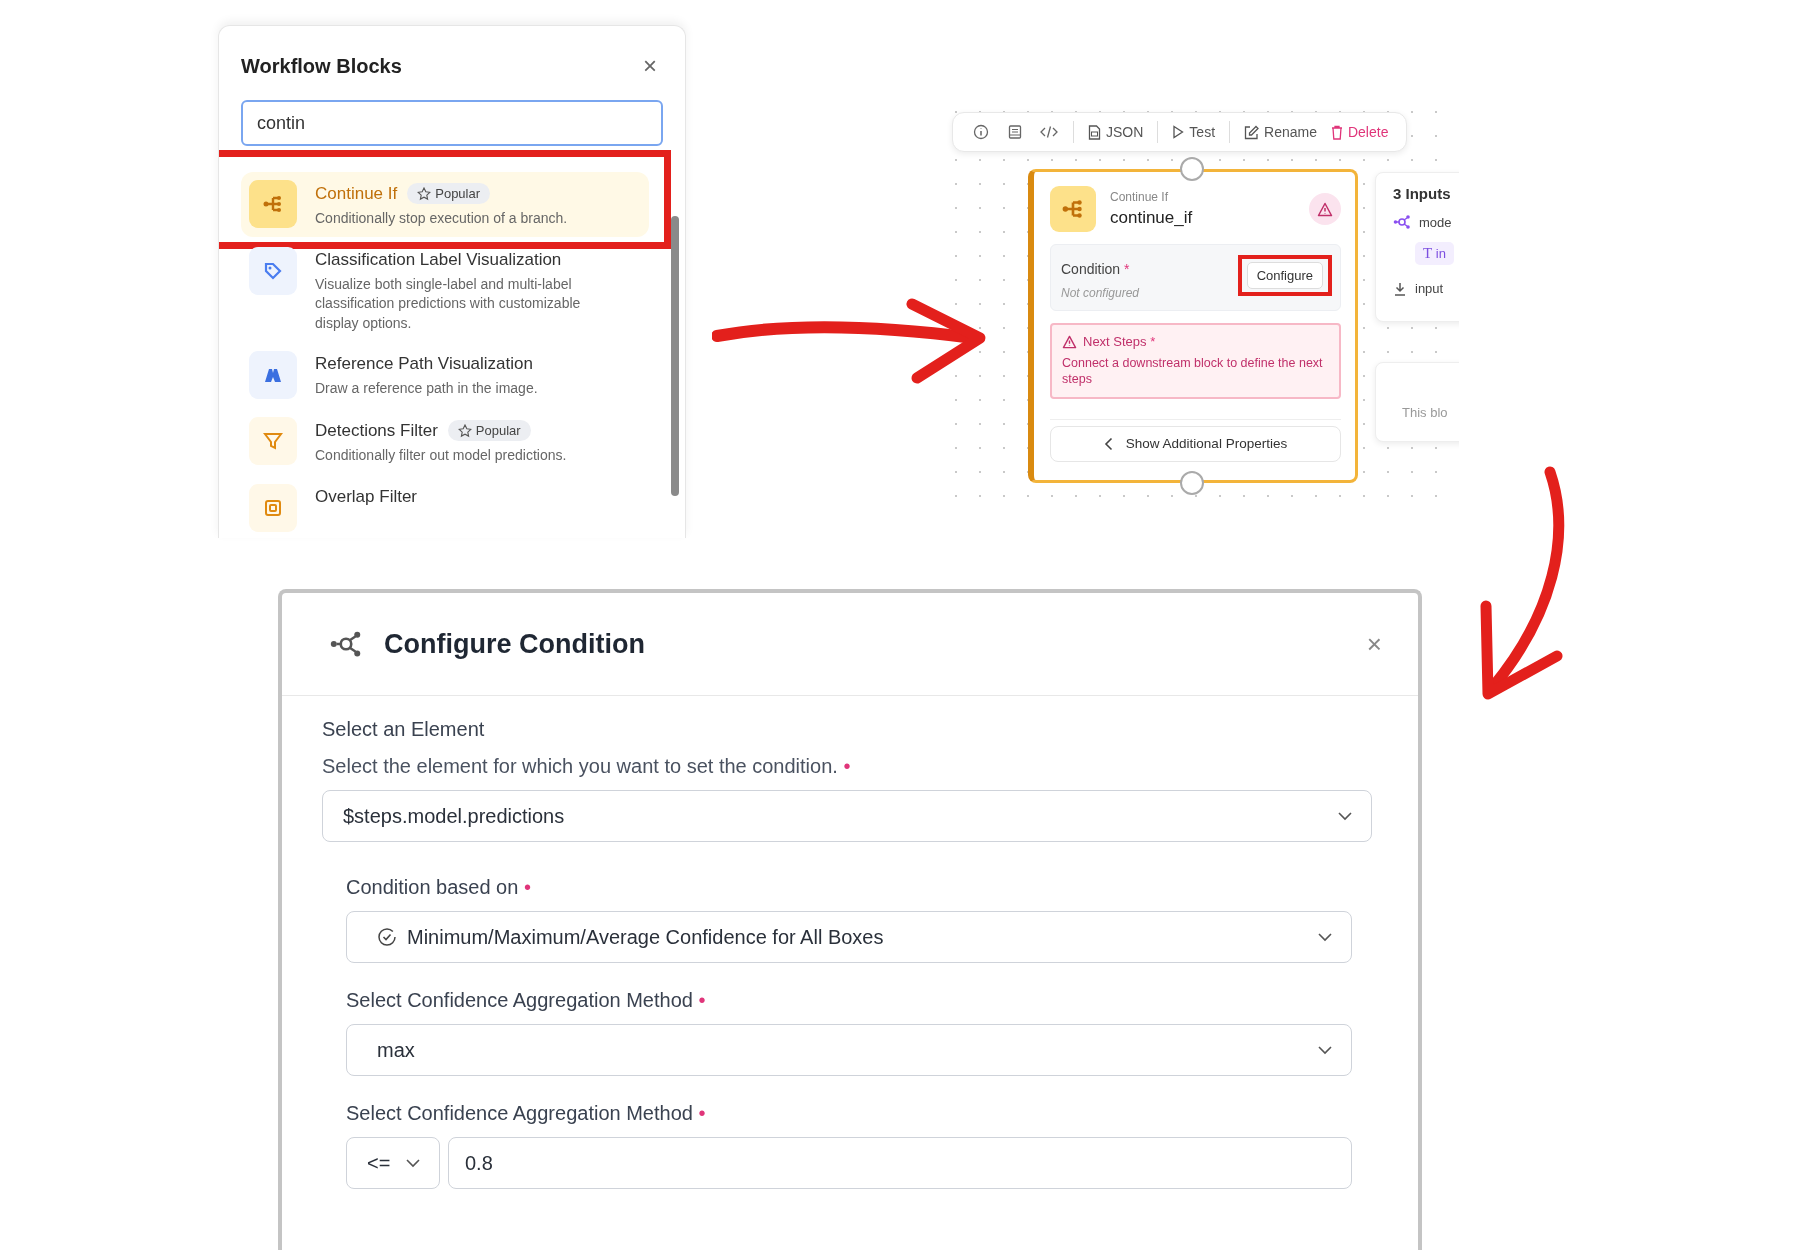 Image resolution: width=1794 pixels, height=1250 pixels. Describe the element at coordinates (404, 729) in the screenshot. I see `section-title: Select an Element` at that location.